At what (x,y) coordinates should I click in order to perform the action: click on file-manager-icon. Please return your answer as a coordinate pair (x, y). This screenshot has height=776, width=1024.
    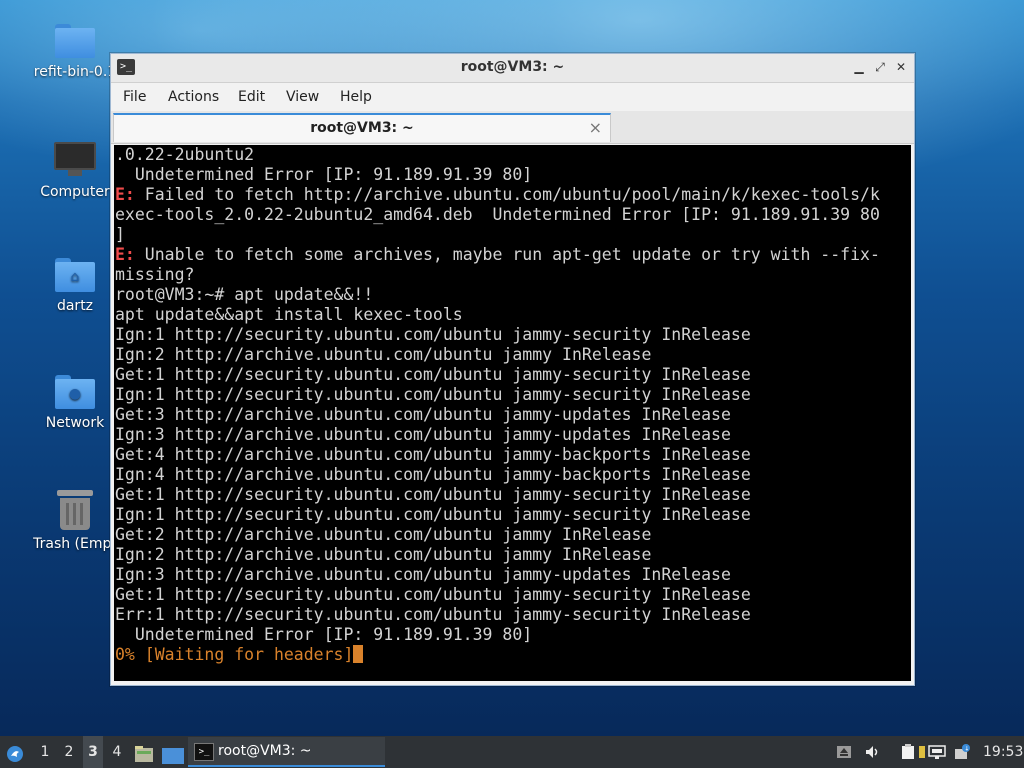
    Looking at the image, I should click on (144, 752).